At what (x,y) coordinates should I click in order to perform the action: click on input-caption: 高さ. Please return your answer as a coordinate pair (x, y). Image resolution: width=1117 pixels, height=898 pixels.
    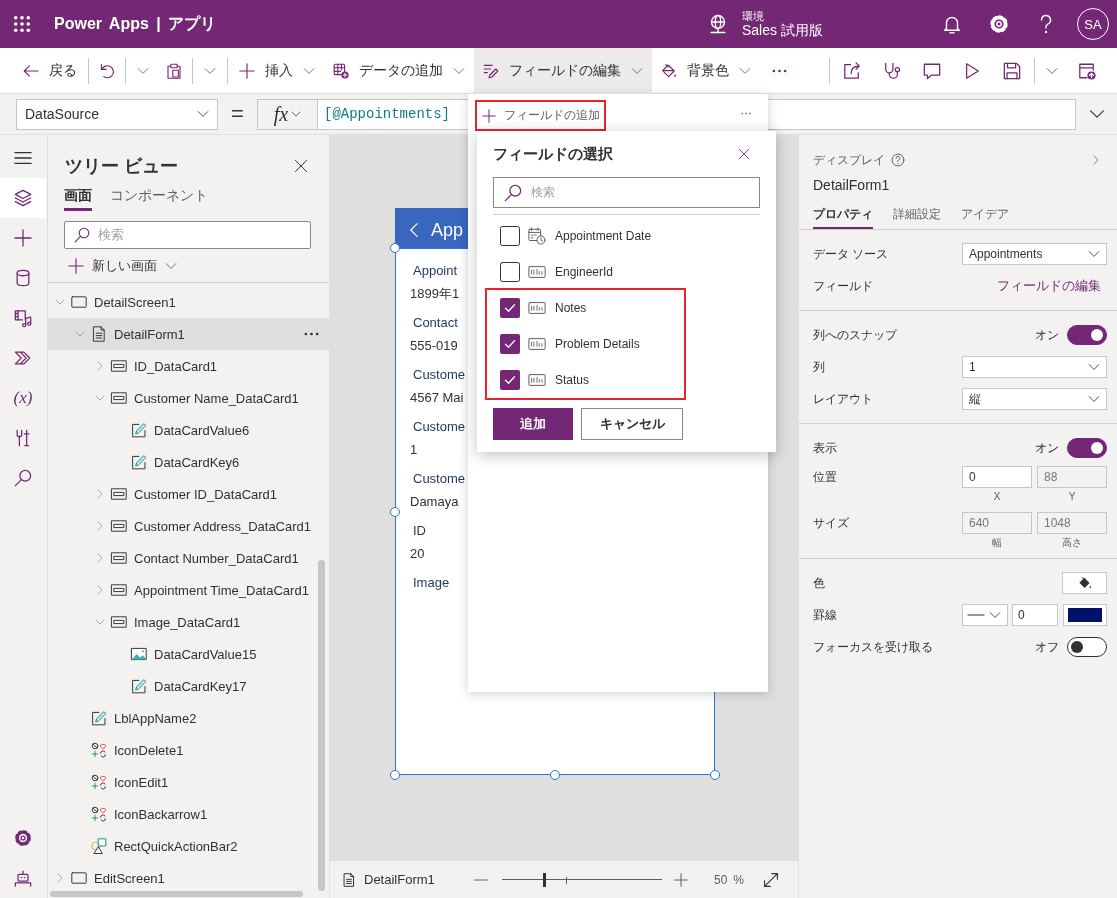
    Looking at the image, I should click on (1072, 543).